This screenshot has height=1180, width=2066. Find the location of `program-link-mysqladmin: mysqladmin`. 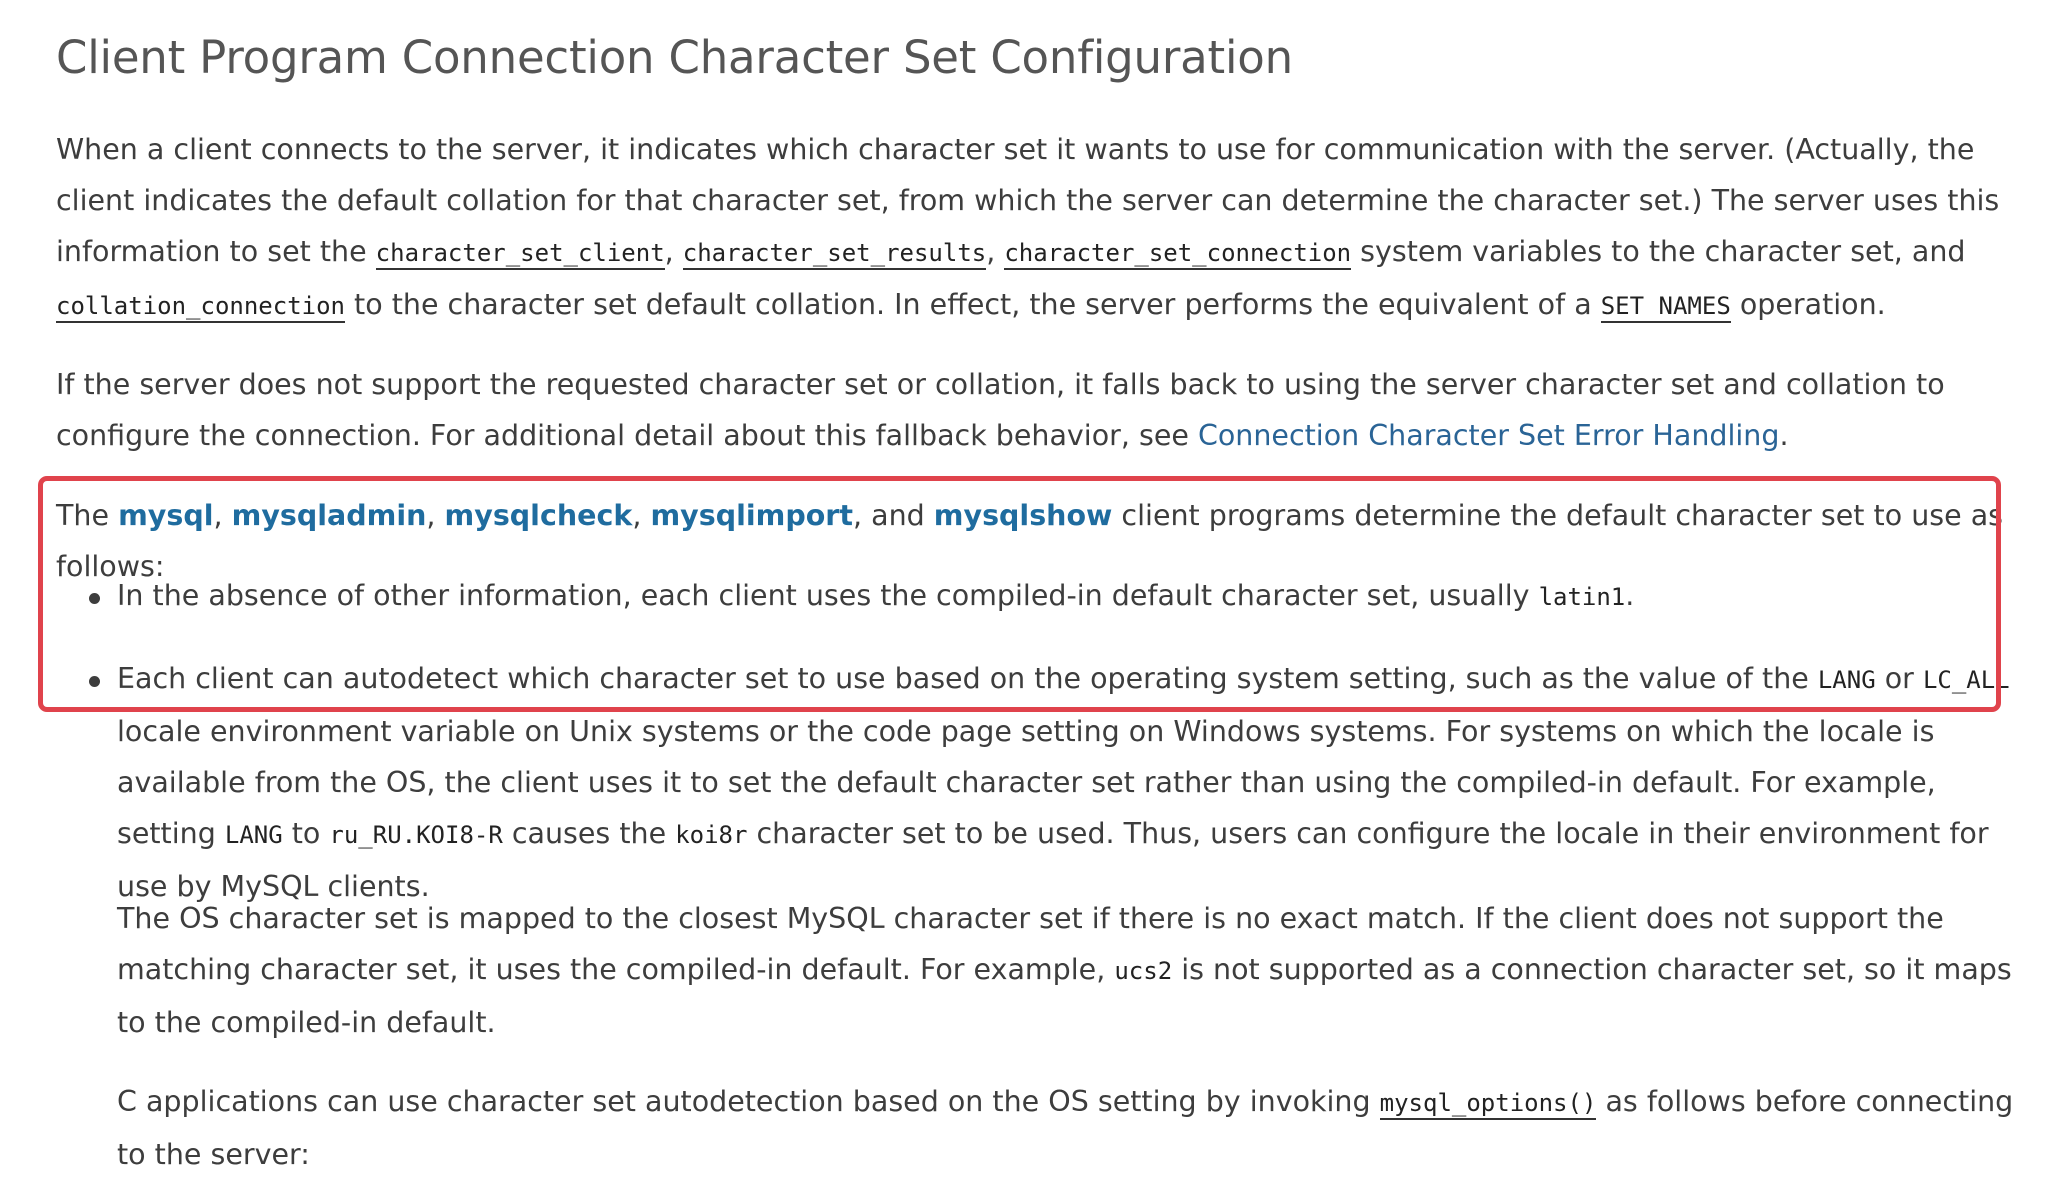

program-link-mysqladmin: mysqladmin is located at coordinates (329, 515).